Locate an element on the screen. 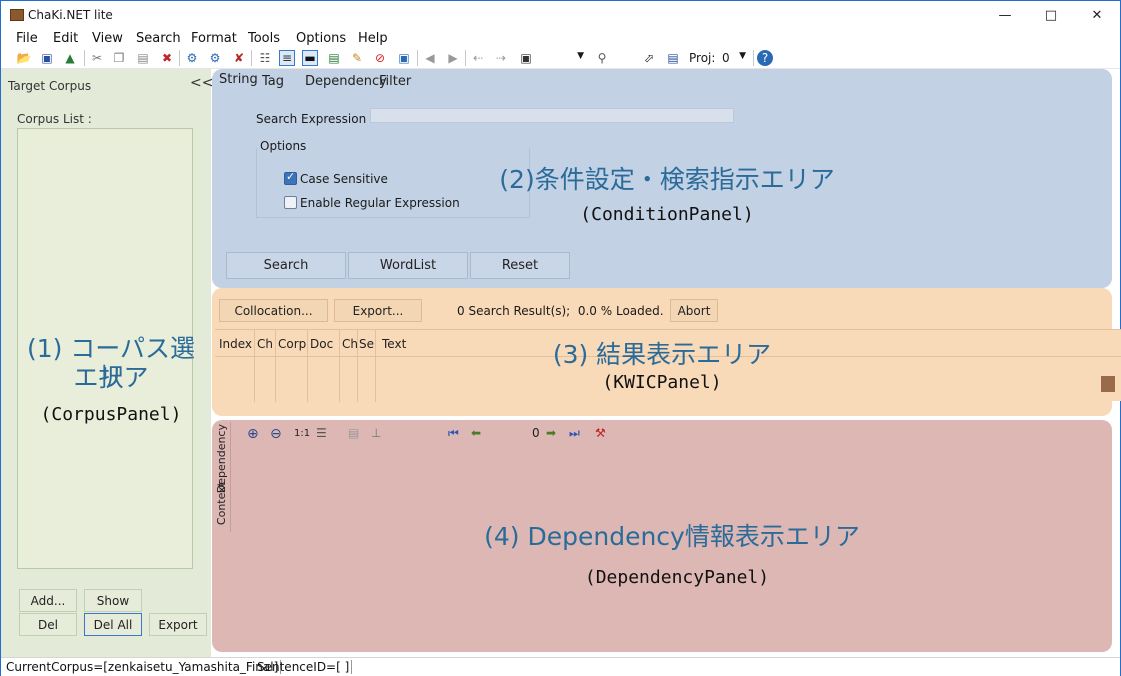  first-sentence-icon: ⏮ is located at coordinates (453, 433).